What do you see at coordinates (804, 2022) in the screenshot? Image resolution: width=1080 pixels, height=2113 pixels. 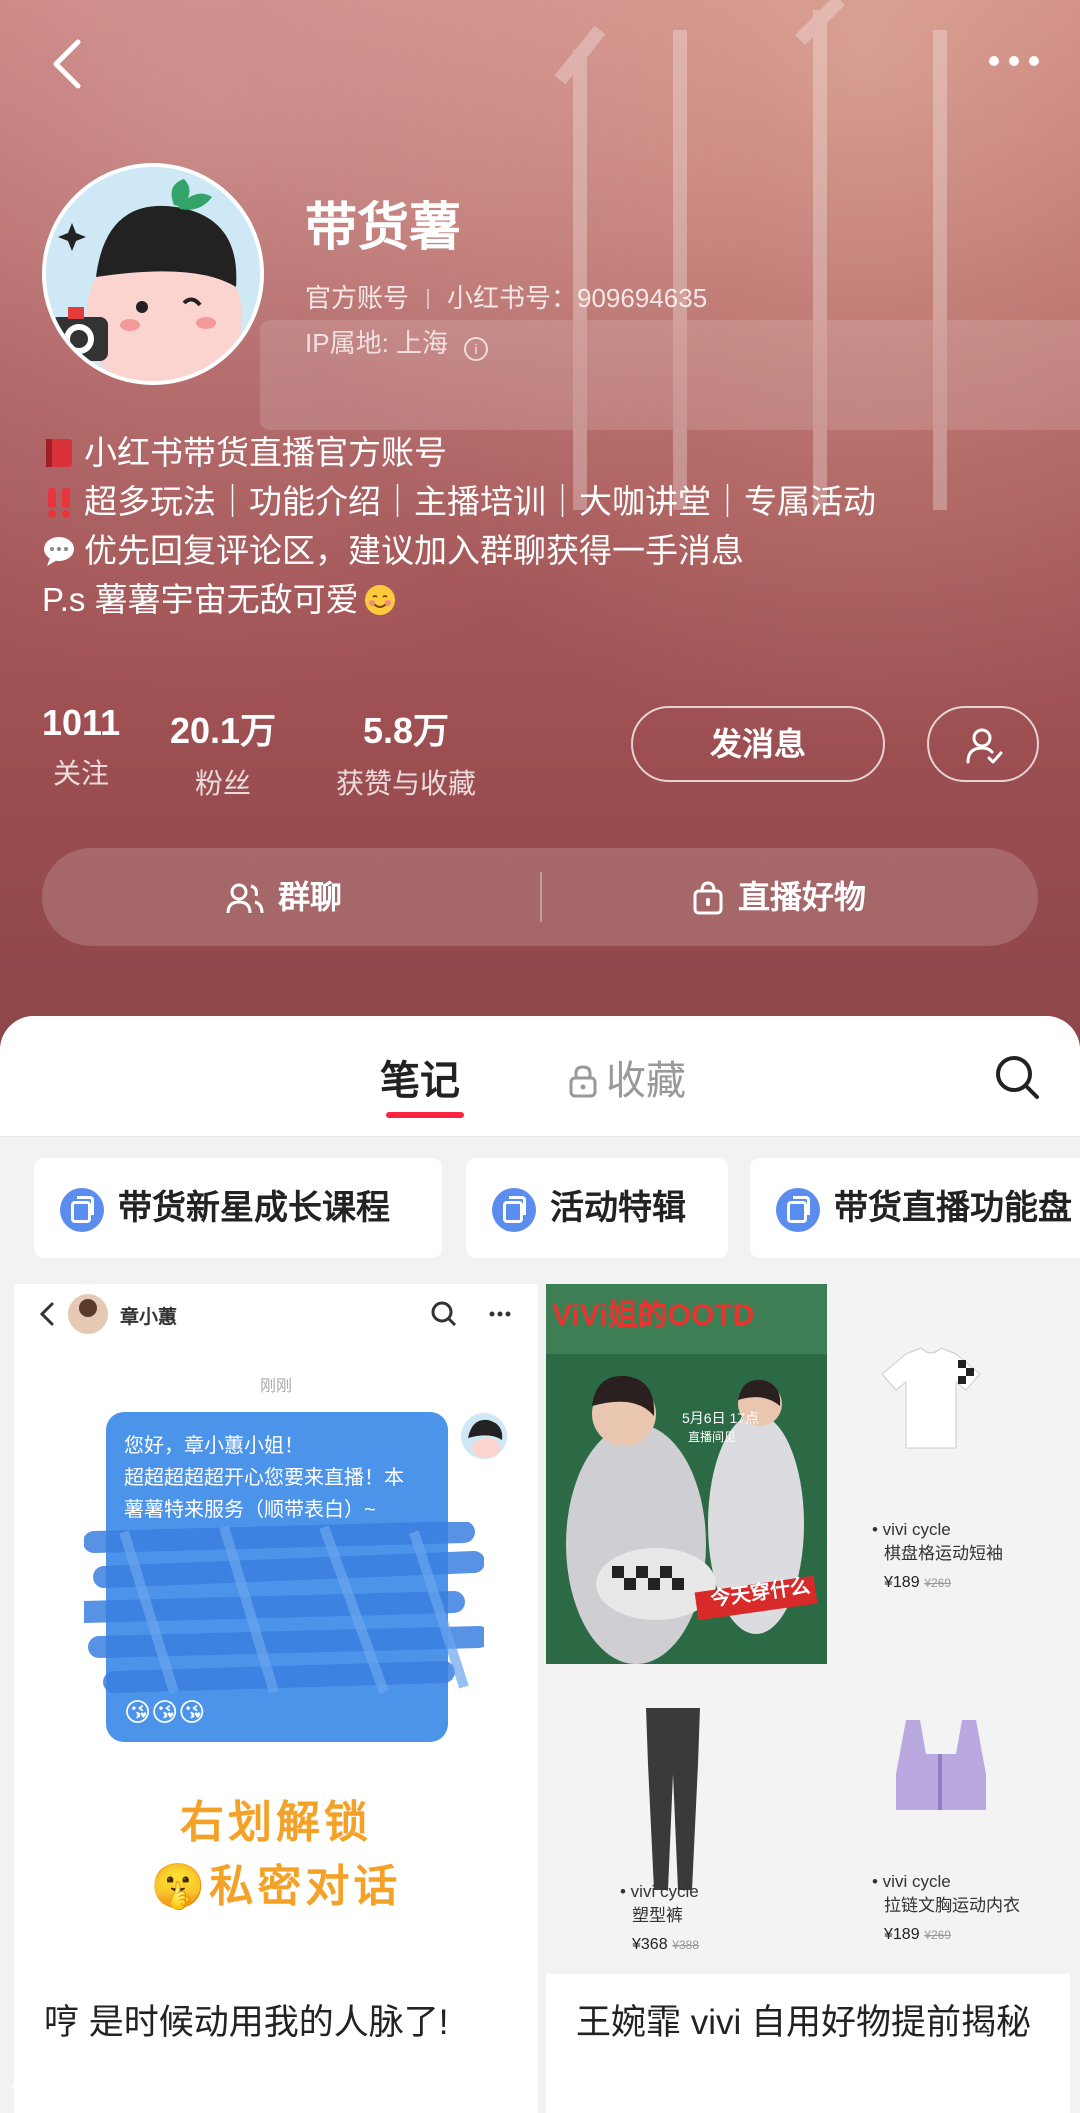 I see `note-title: 王婉霏 vivi 自用好物提前揭秘` at bounding box center [804, 2022].